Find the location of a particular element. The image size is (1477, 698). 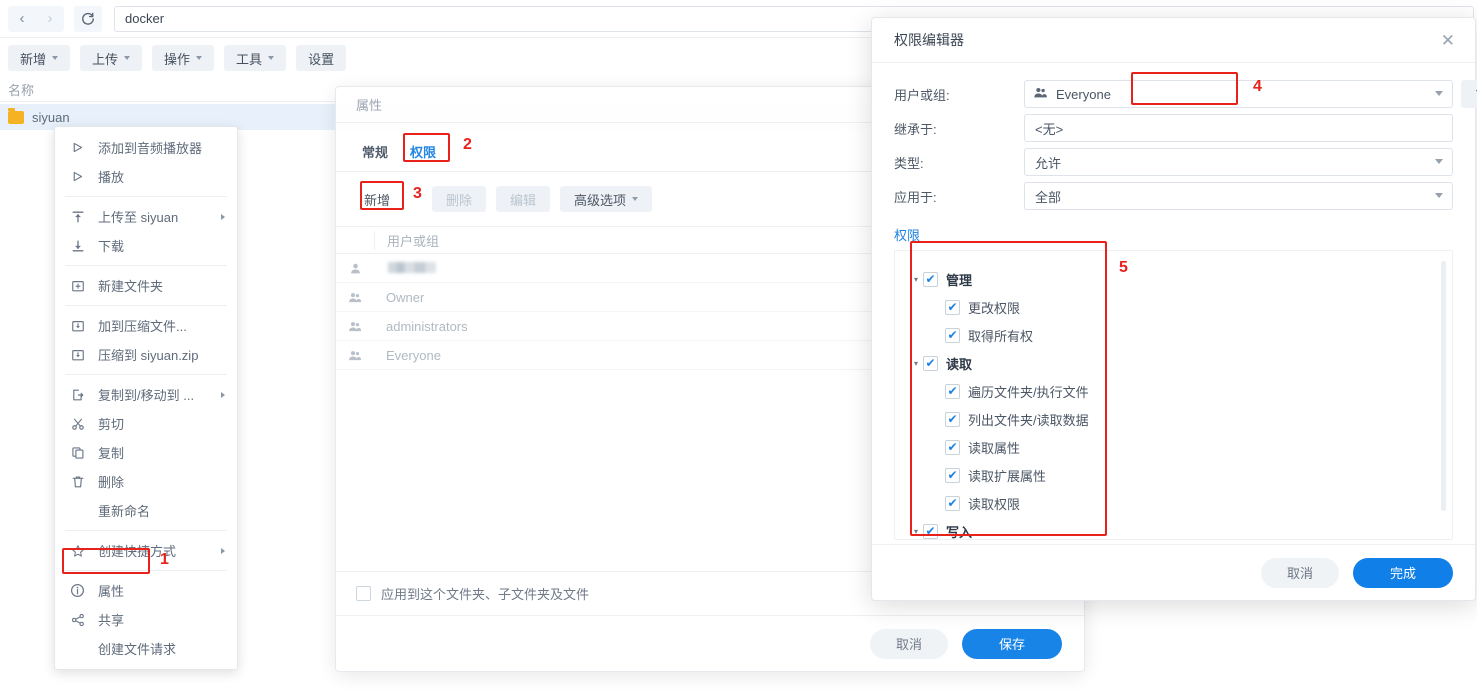

menu-item-play: 播放 is located at coordinates (146, 176).